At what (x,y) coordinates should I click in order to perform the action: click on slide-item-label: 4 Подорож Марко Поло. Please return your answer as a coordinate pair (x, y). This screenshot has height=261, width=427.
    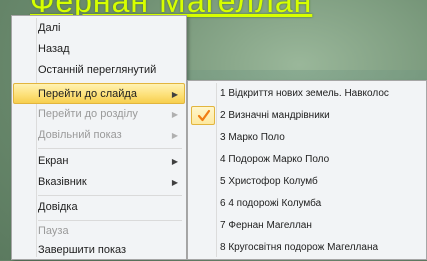
    Looking at the image, I should click on (275, 159).